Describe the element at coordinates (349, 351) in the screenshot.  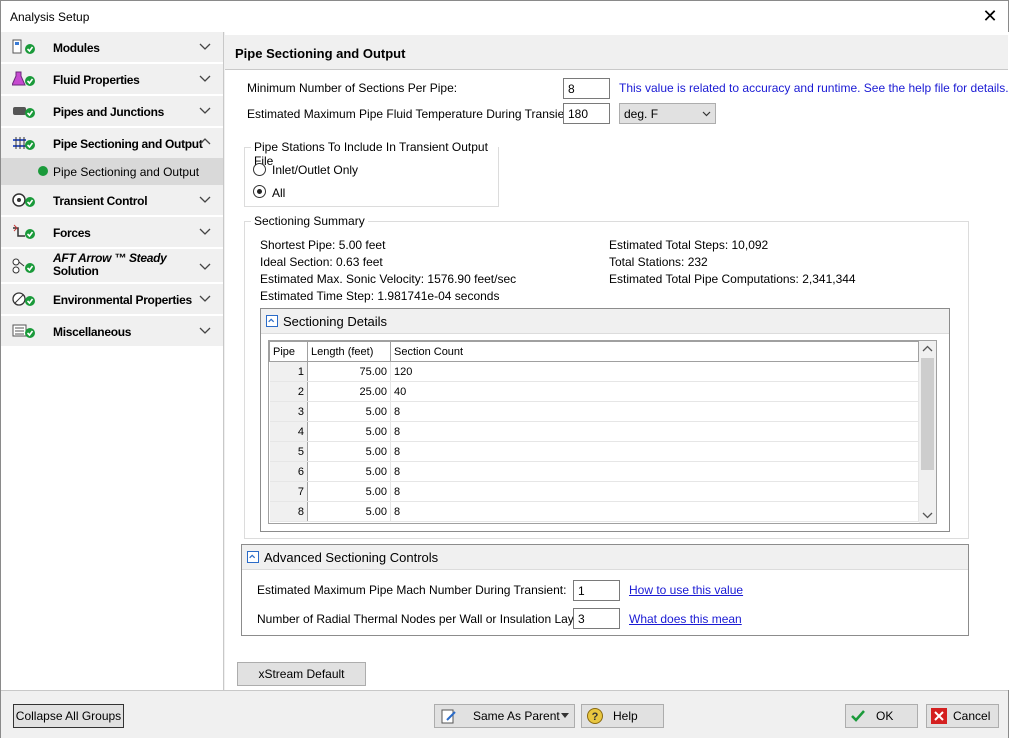
I see `col-header-length: Length (feet)` at that location.